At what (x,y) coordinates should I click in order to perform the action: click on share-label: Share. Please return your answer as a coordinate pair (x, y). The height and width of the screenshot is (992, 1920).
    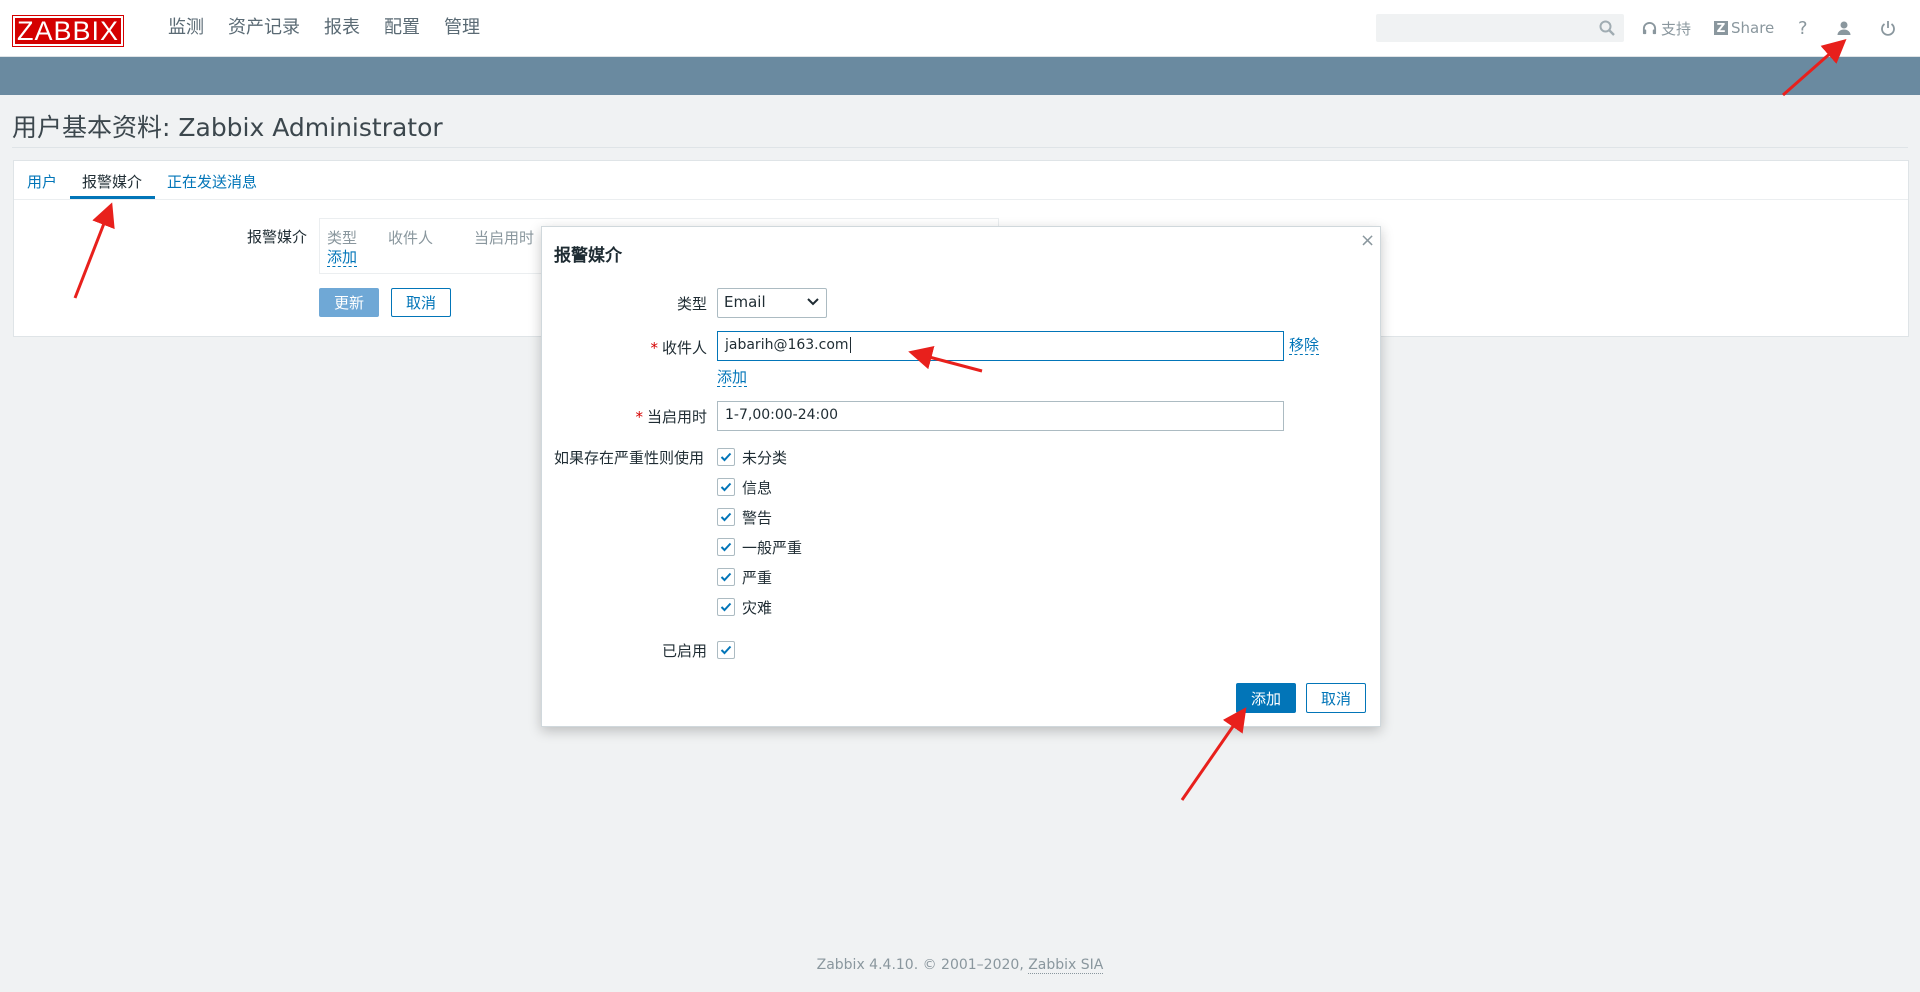
    Looking at the image, I should click on (1753, 28).